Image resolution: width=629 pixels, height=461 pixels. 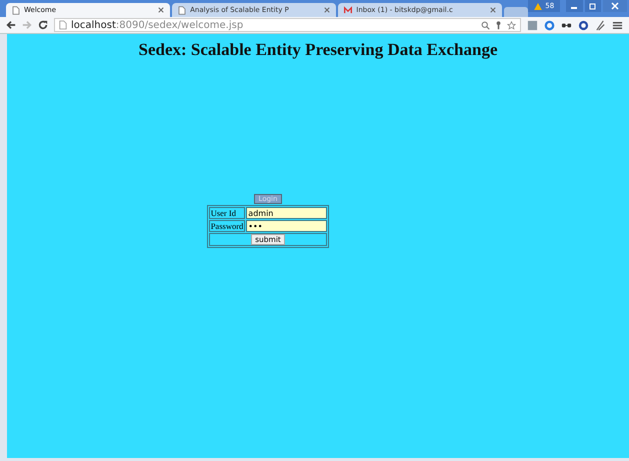 I want to click on url-text: localhost:8090/sedex/welcome.jsp, so click(x=157, y=25).